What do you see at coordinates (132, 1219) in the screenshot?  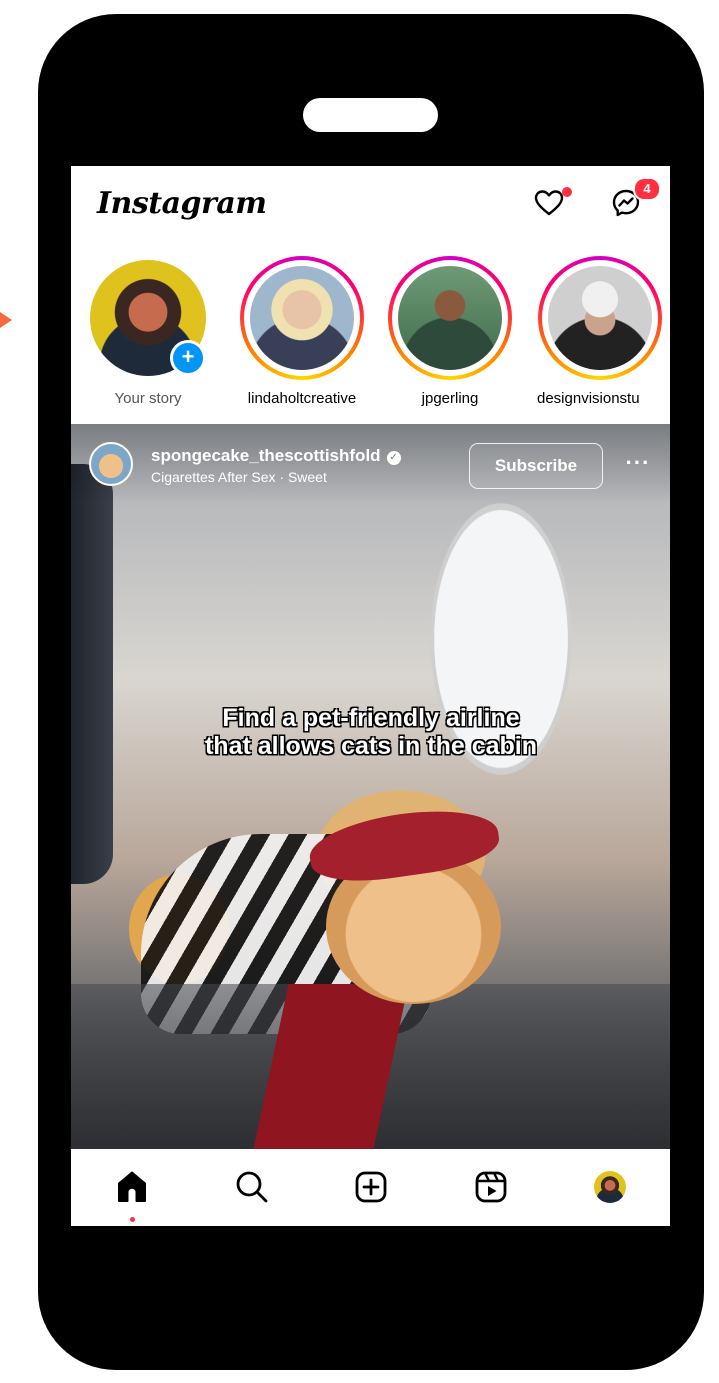 I see `home-active-dot` at bounding box center [132, 1219].